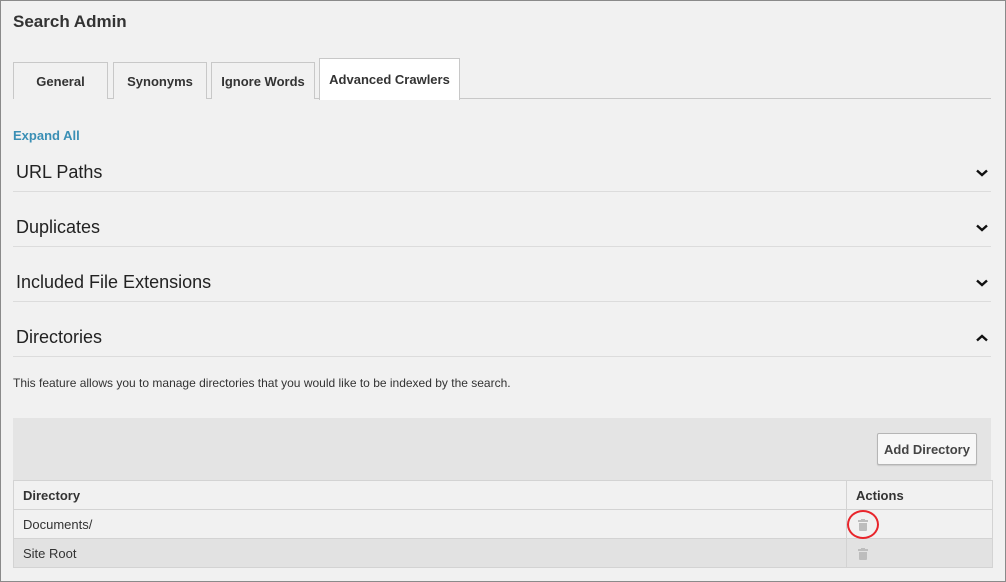  Describe the element at coordinates (60, 80) in the screenshot. I see `tab-general: General` at that location.